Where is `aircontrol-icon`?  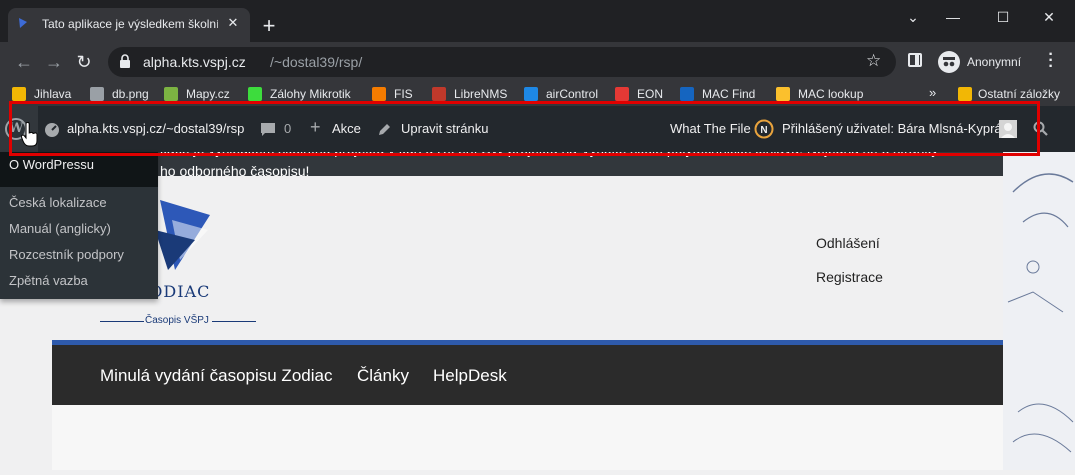 aircontrol-icon is located at coordinates (531, 94).